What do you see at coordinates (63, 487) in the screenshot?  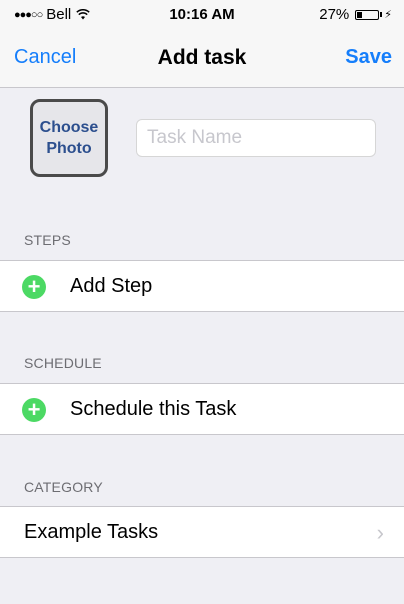 I see `category-section-header: CATEGORY` at bounding box center [63, 487].